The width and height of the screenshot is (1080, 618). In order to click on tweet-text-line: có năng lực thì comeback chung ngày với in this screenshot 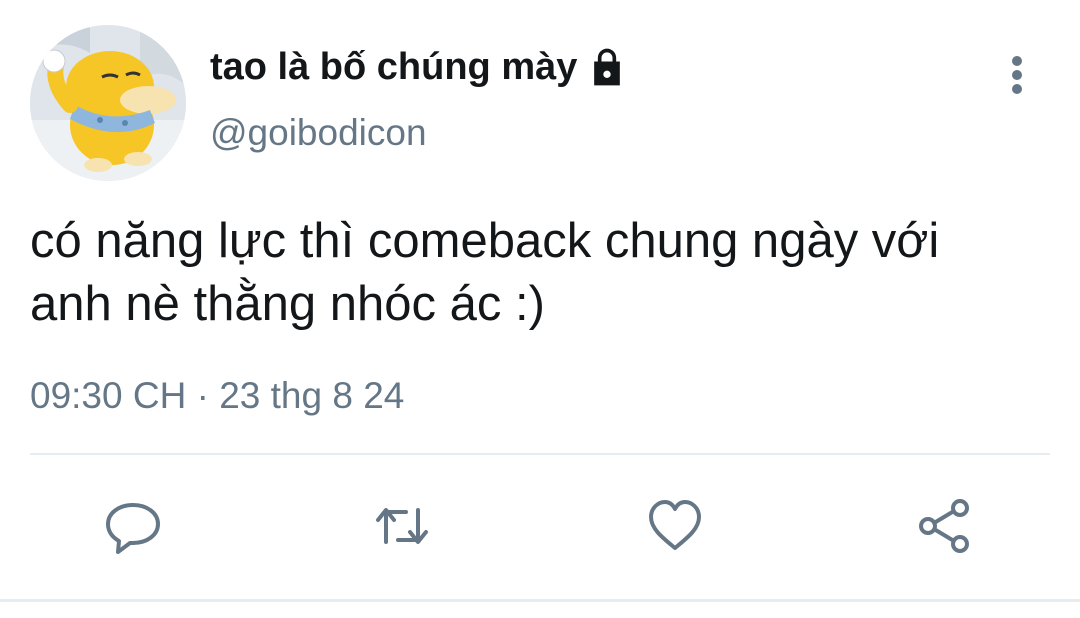, I will do `click(485, 241)`.